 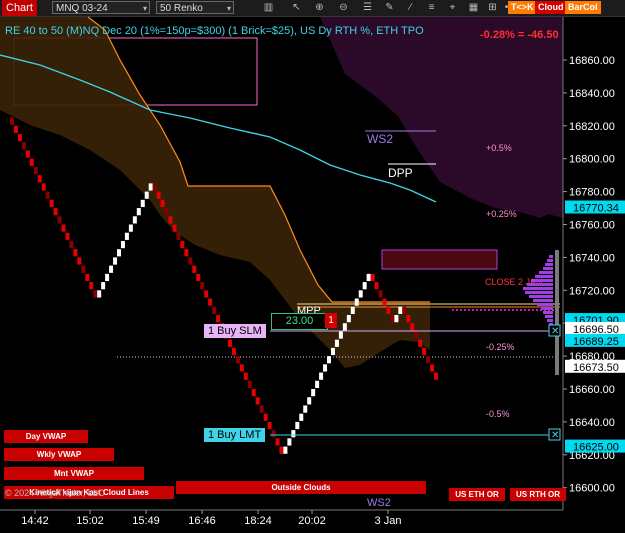 What do you see at coordinates (501, 214) in the screenshot?
I see `pct-label: +0.25%` at bounding box center [501, 214].